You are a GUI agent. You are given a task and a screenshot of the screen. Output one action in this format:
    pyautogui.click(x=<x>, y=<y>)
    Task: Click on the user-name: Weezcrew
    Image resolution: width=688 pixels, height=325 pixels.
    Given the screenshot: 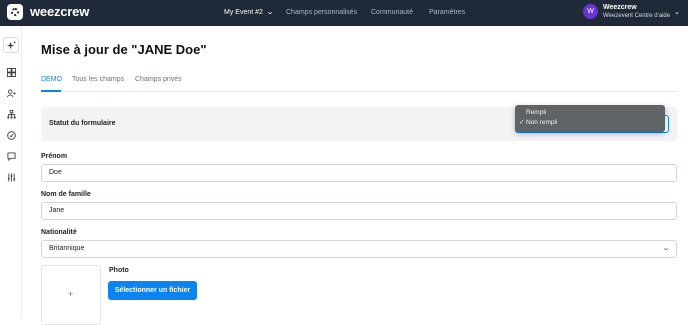 What is the action you would take?
    pyautogui.click(x=620, y=7)
    